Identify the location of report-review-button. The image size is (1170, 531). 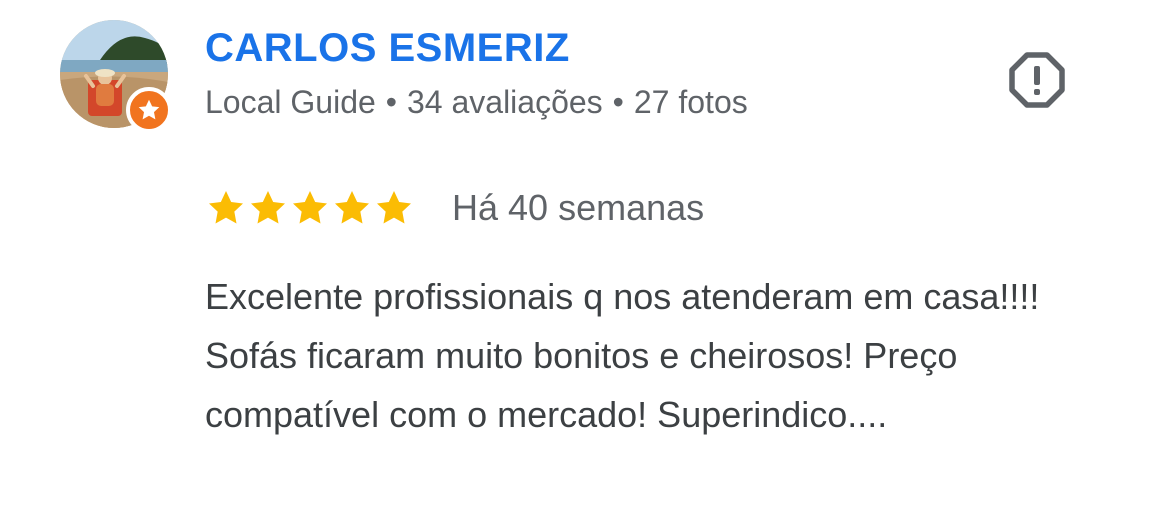
(1037, 80).